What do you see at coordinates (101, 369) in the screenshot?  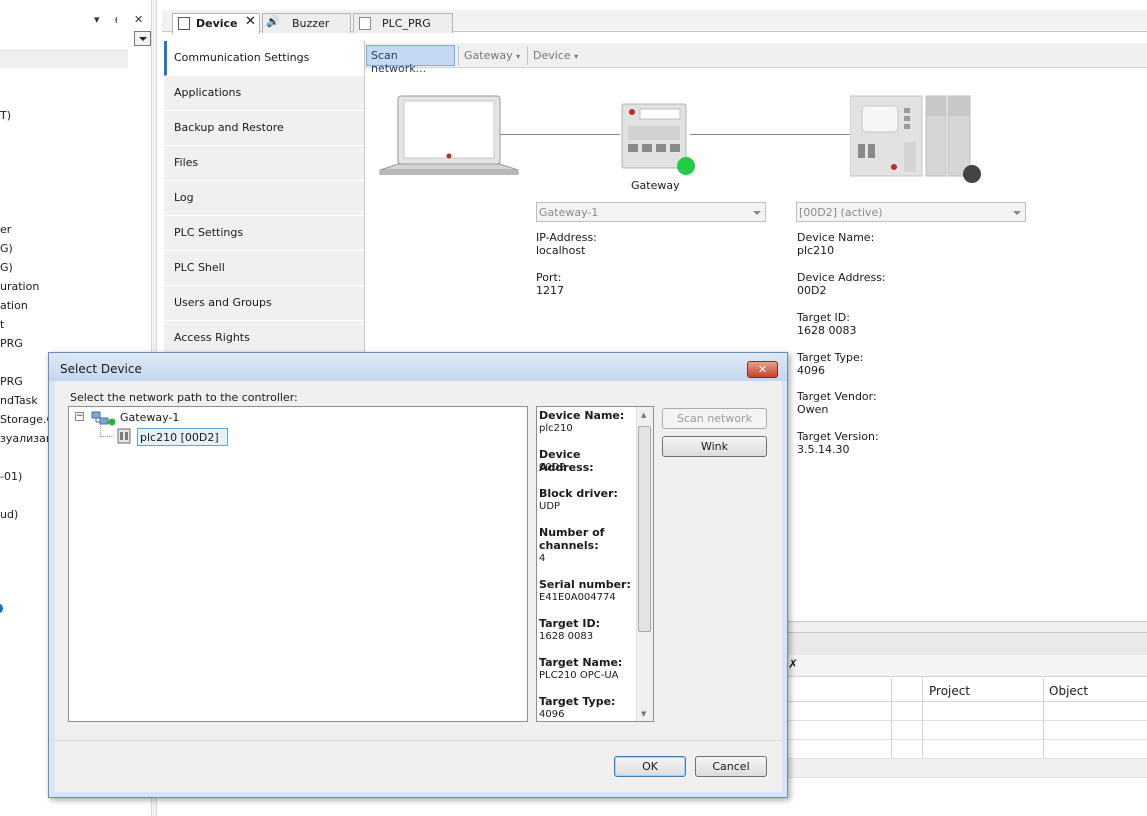 I see `dialog-title: Select Device` at bounding box center [101, 369].